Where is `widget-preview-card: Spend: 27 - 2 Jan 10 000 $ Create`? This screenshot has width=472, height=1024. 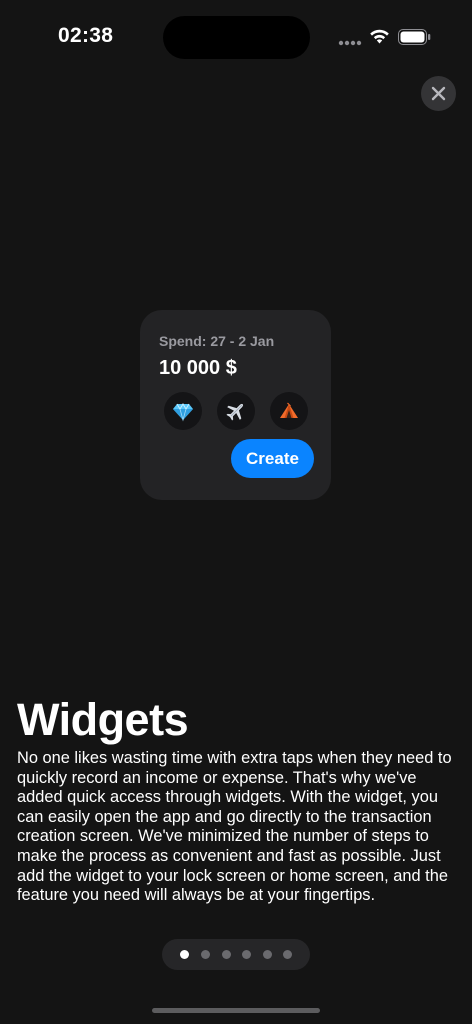 widget-preview-card: Spend: 27 - 2 Jan 10 000 $ Create is located at coordinates (235, 405).